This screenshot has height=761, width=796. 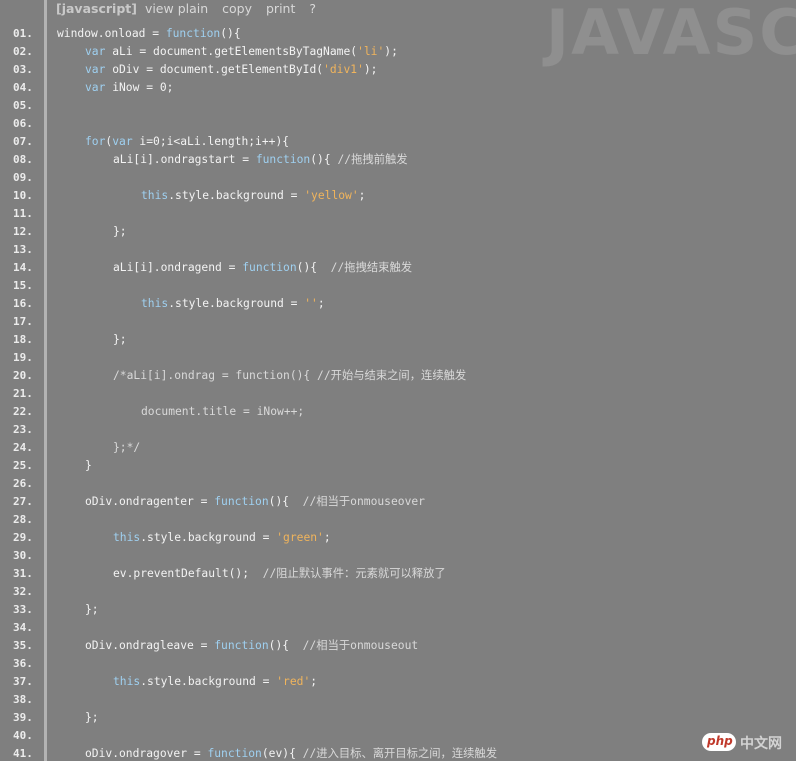 I want to click on code-text: aLi[i].ondragend = function(){ //拖拽结束触发, so click(x=262, y=268).